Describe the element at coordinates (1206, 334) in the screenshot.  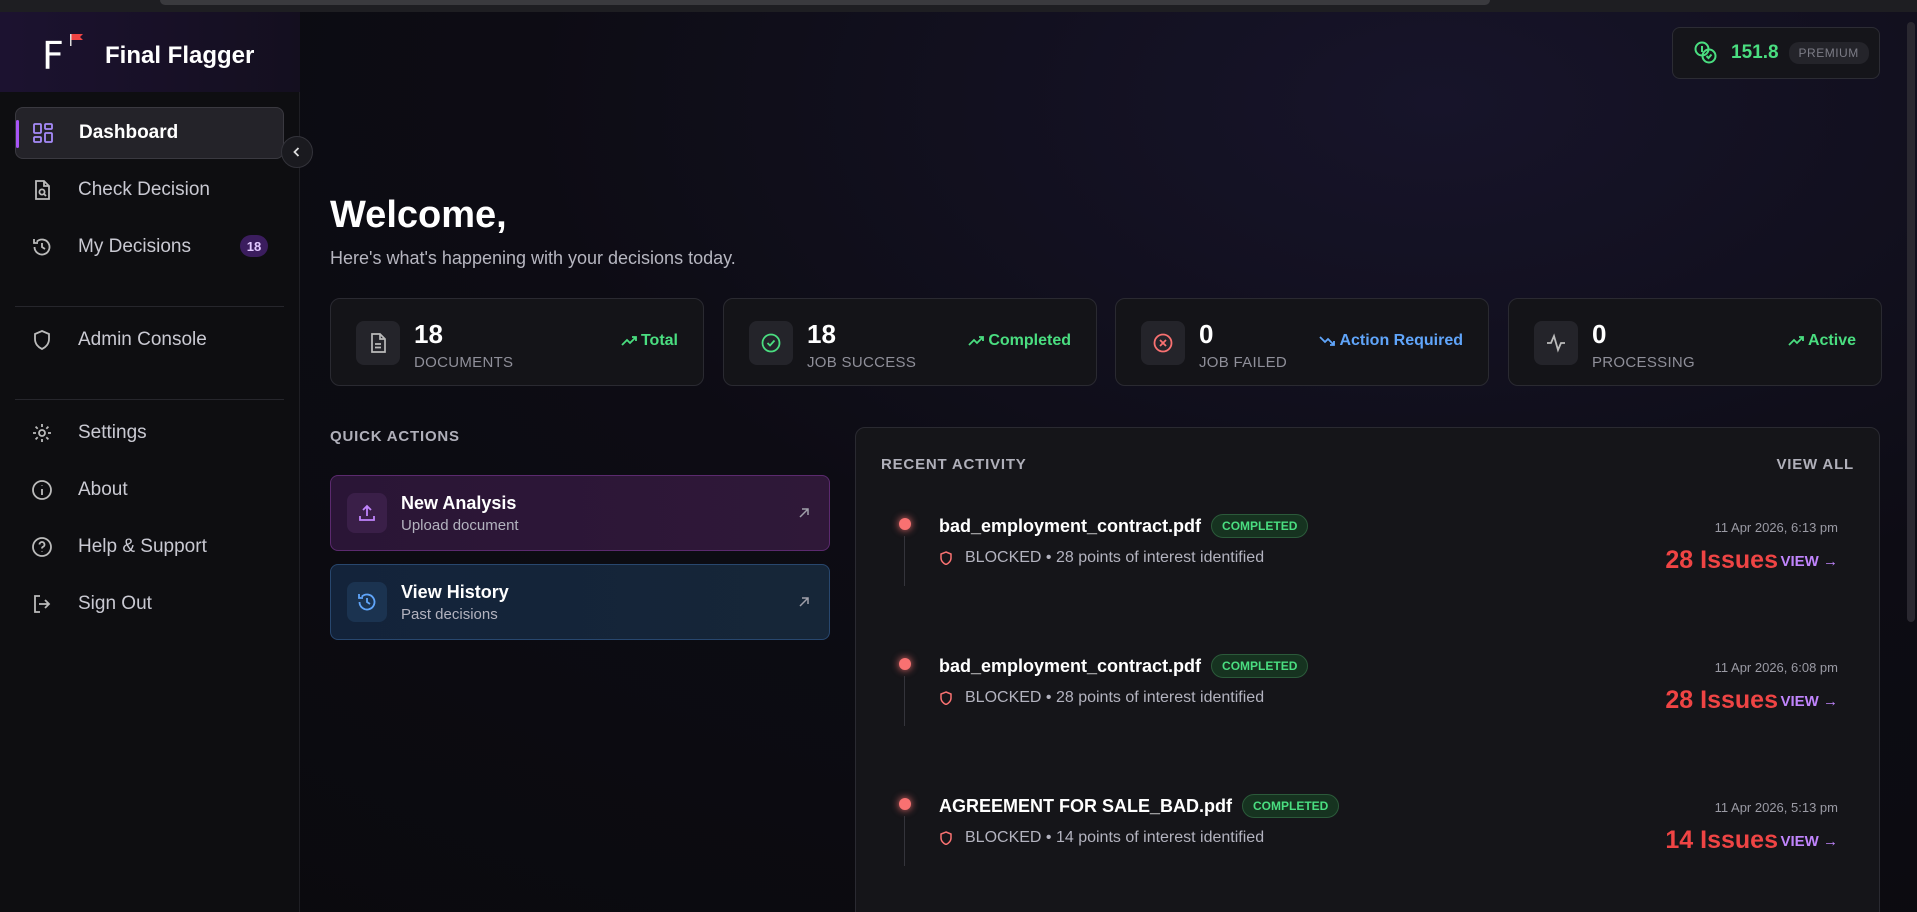
I see `stat-value: 0` at that location.